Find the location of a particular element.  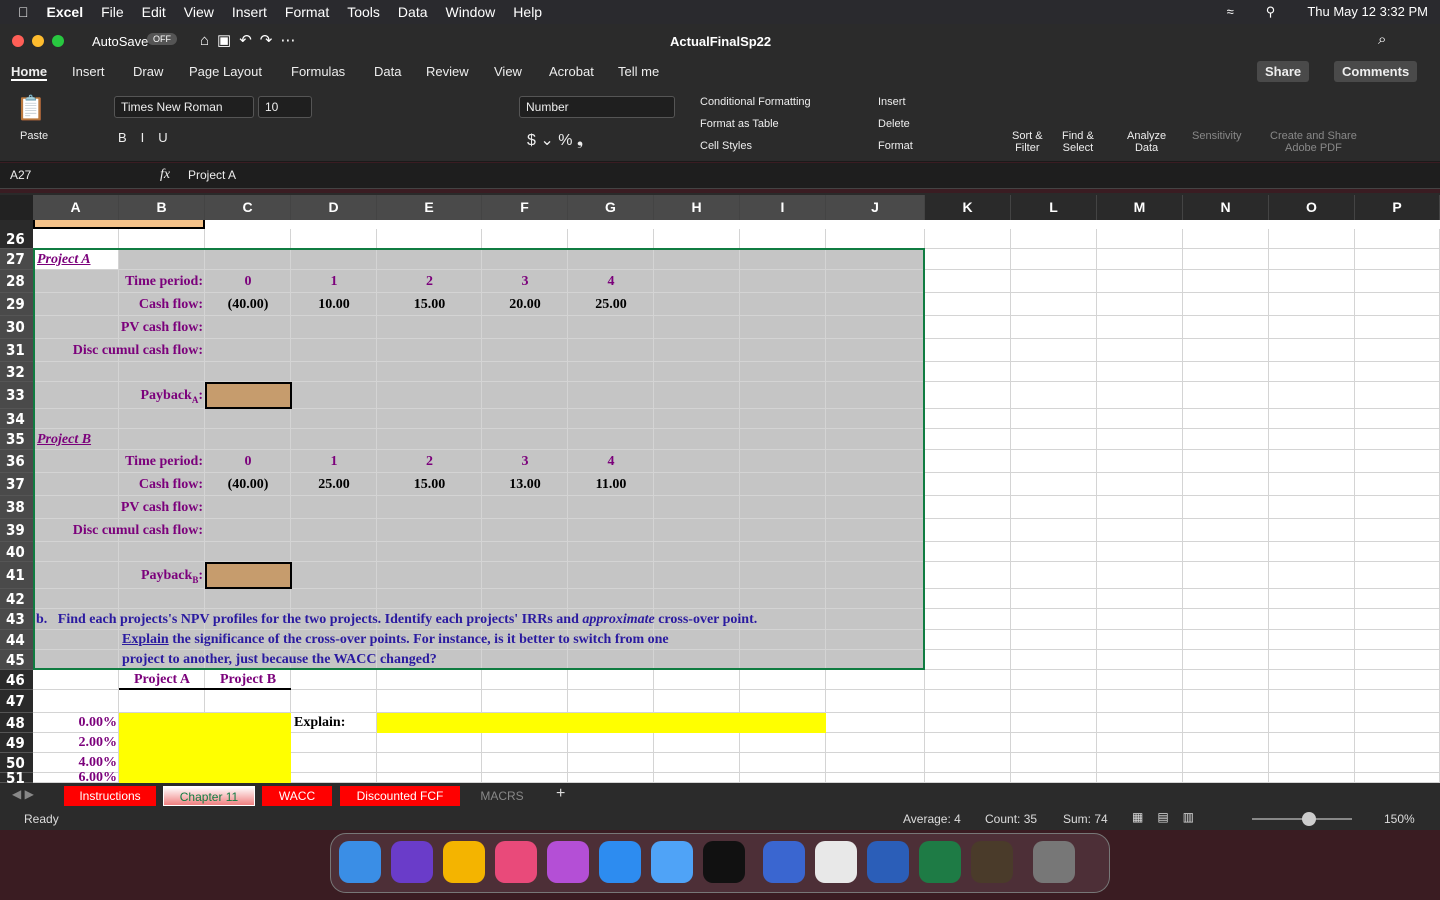

tab-insert: Insert is located at coordinates (88, 71).